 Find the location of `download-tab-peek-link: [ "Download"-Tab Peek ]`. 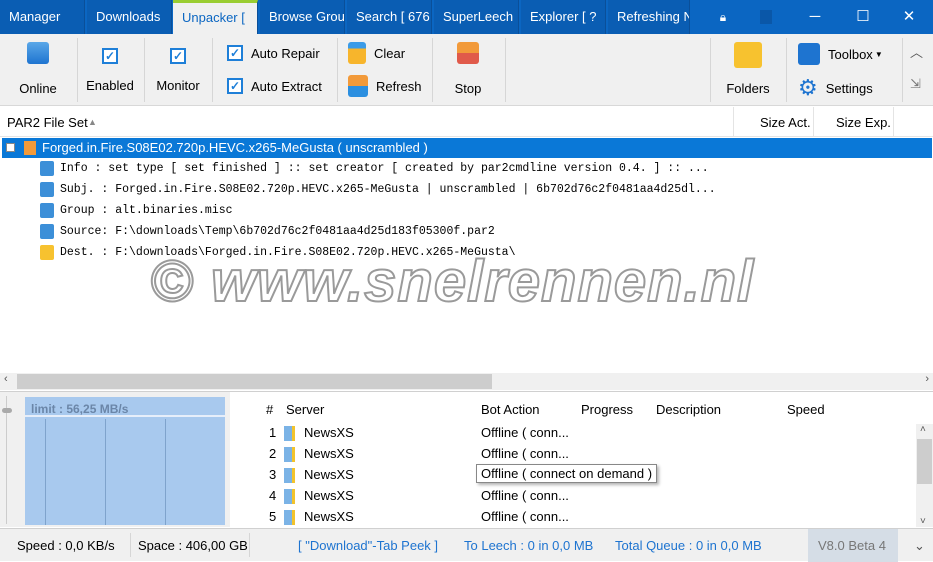

download-tab-peek-link: [ "Download"-Tab Peek ] is located at coordinates (368, 545).